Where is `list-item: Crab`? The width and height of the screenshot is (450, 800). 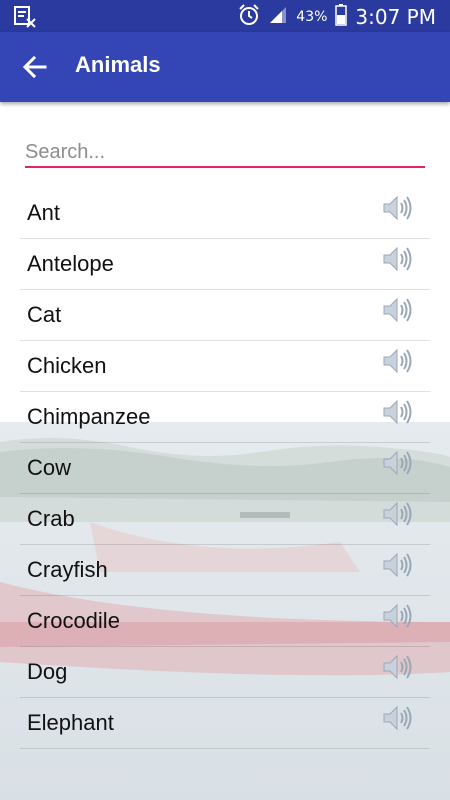
list-item: Crab is located at coordinates (225, 519).